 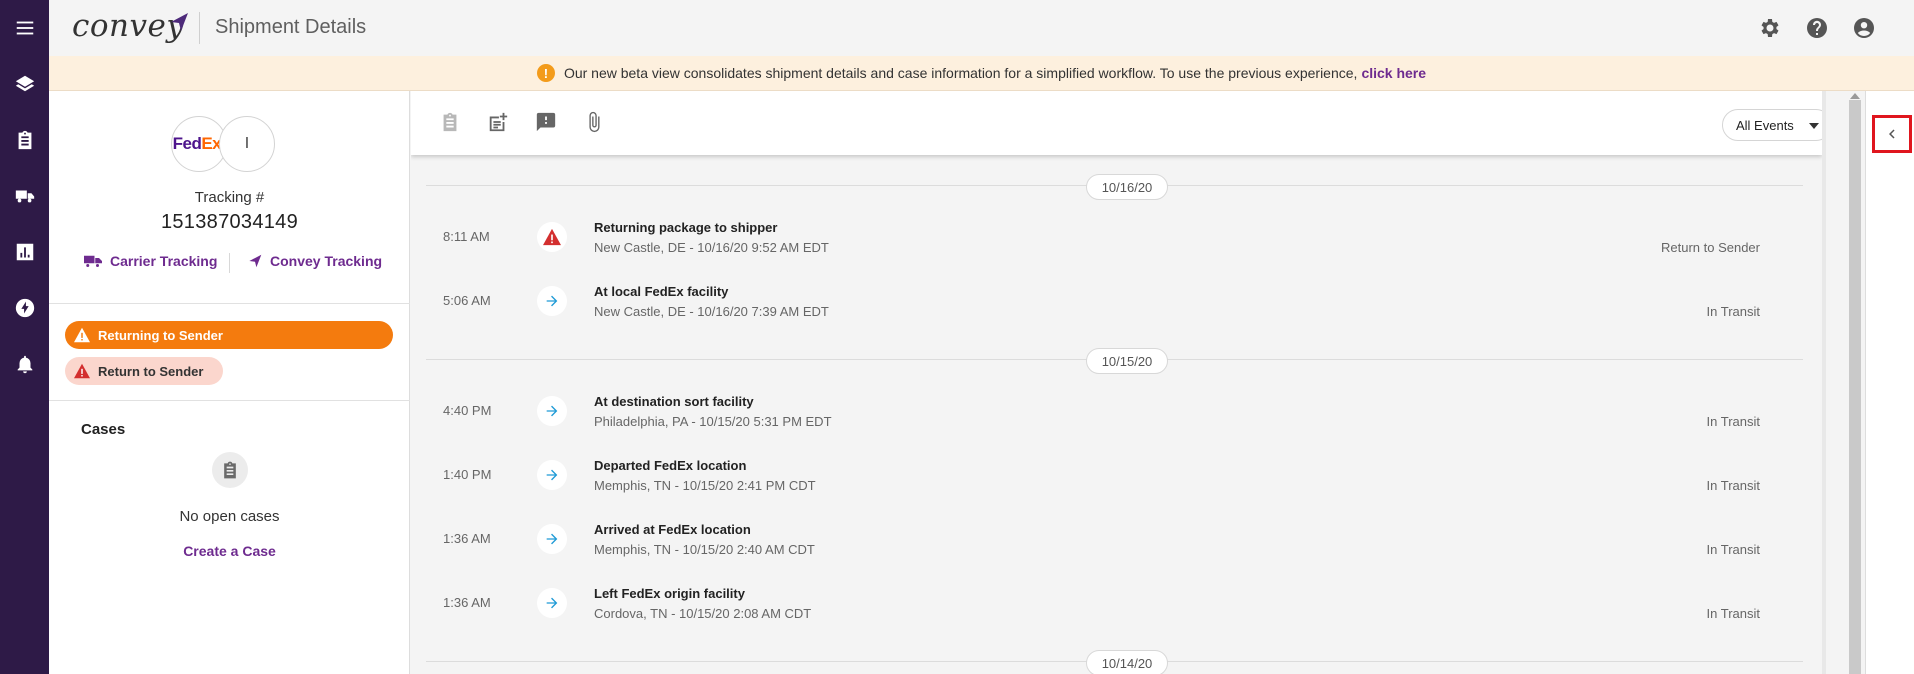 What do you see at coordinates (545, 73) in the screenshot?
I see `exclamation-icon: !` at bounding box center [545, 73].